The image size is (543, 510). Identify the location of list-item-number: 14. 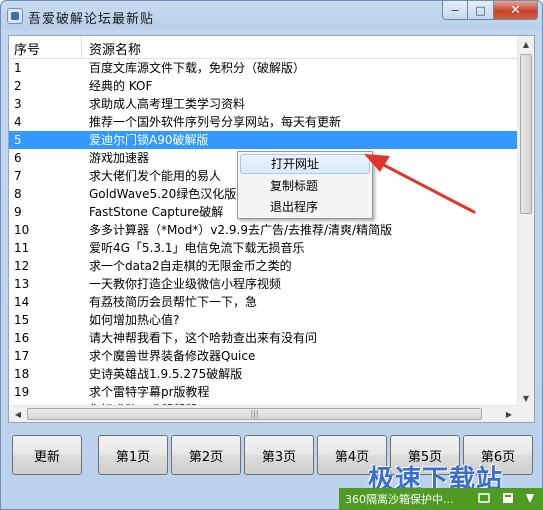
(22, 302).